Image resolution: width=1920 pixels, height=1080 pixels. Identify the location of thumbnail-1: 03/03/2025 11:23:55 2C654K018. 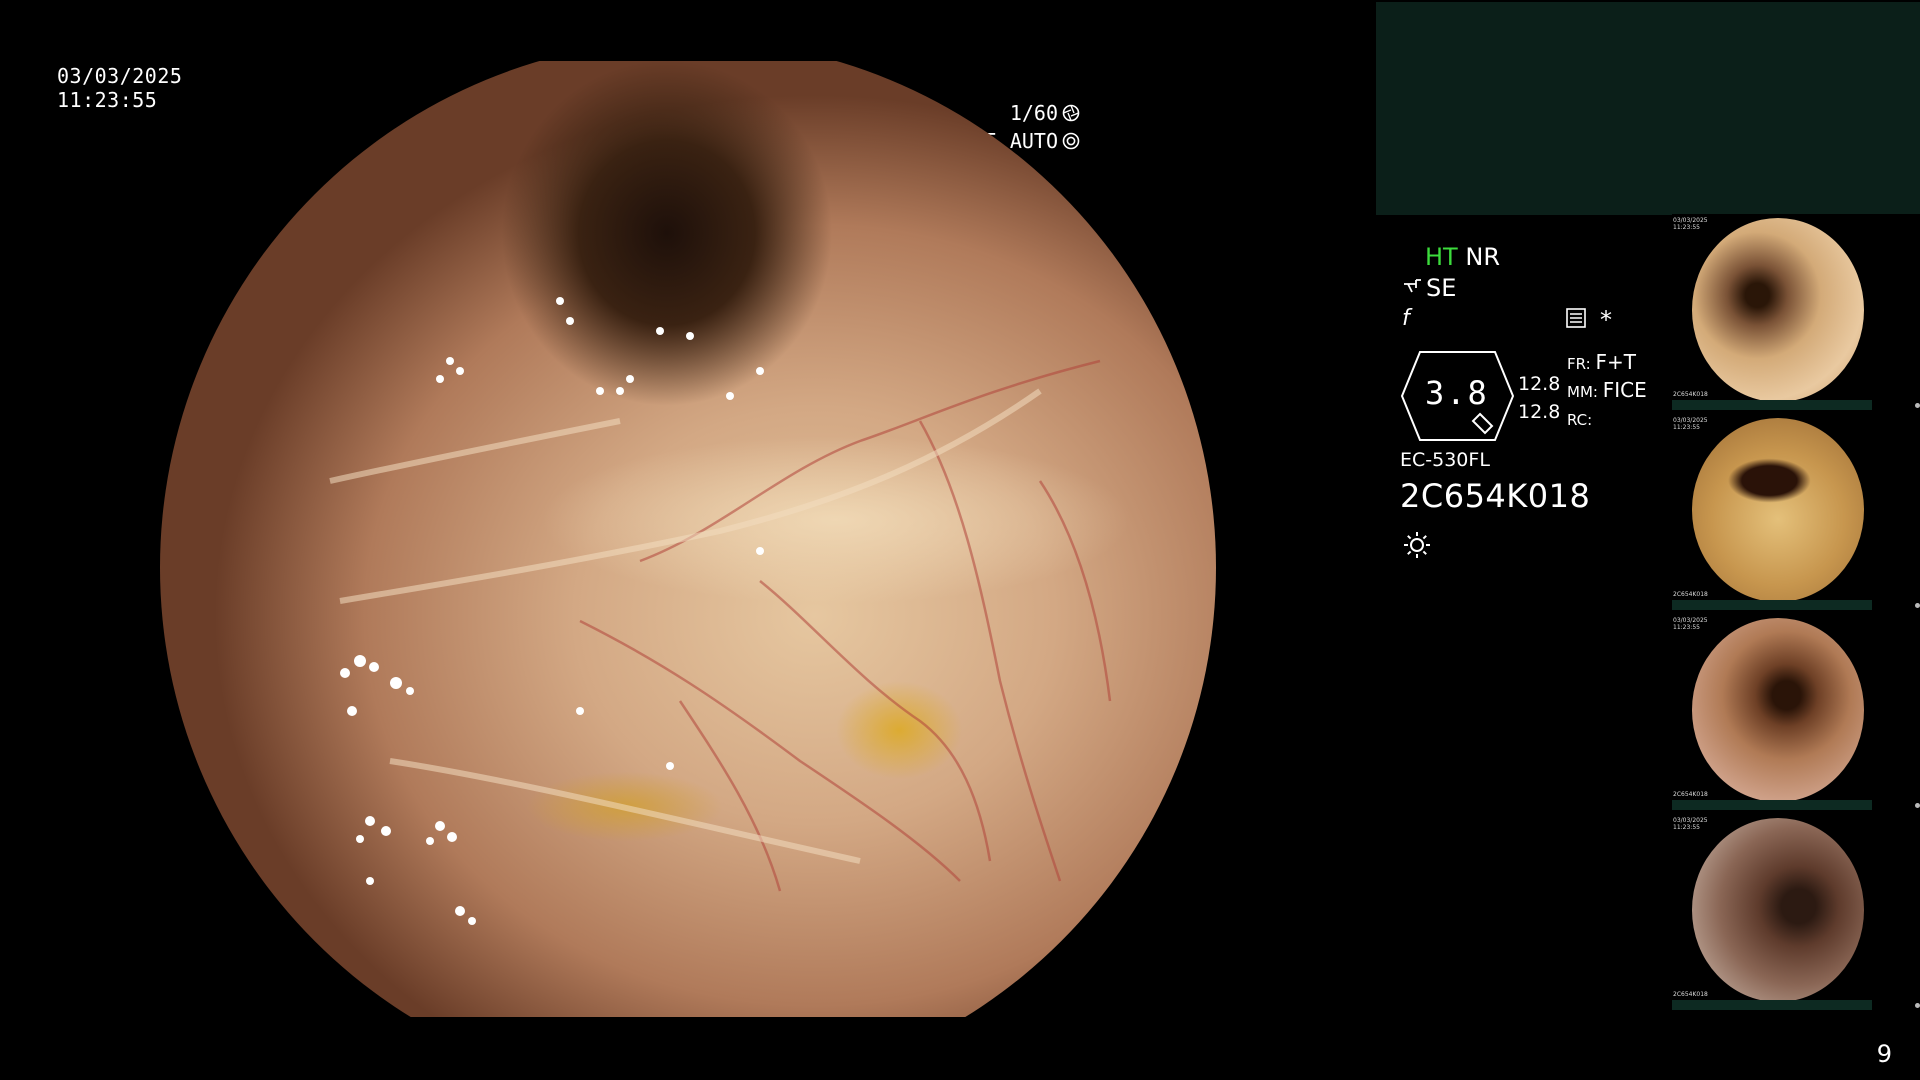
(1796, 312).